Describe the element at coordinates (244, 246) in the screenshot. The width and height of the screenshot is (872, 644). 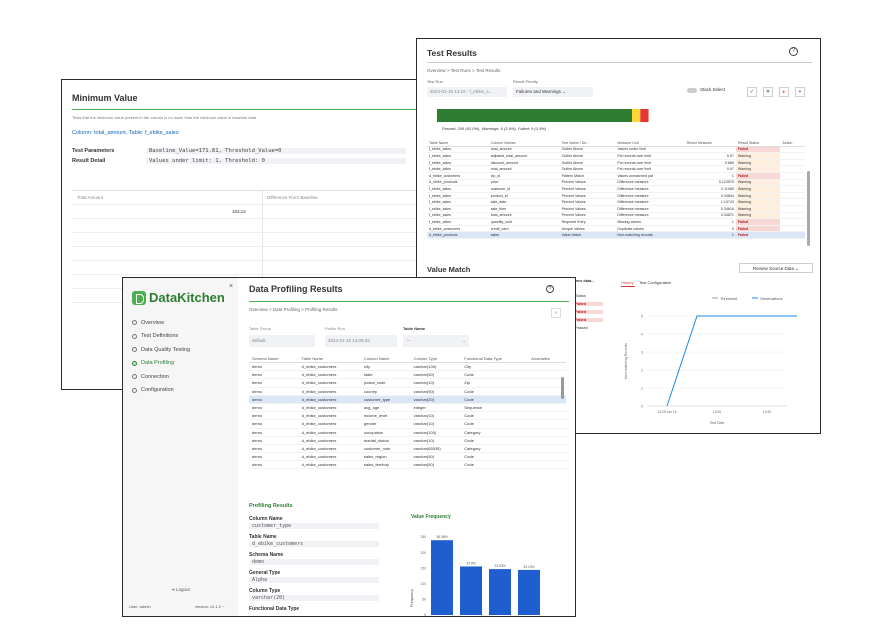
I see `row-divider` at that location.